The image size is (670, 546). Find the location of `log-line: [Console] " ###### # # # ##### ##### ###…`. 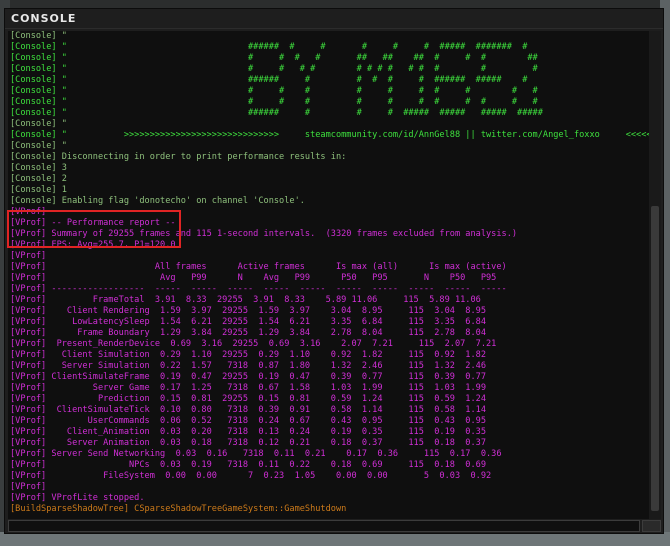

log-line: [Console] " ###### # # # ##### ##### ###… is located at coordinates (276, 113).